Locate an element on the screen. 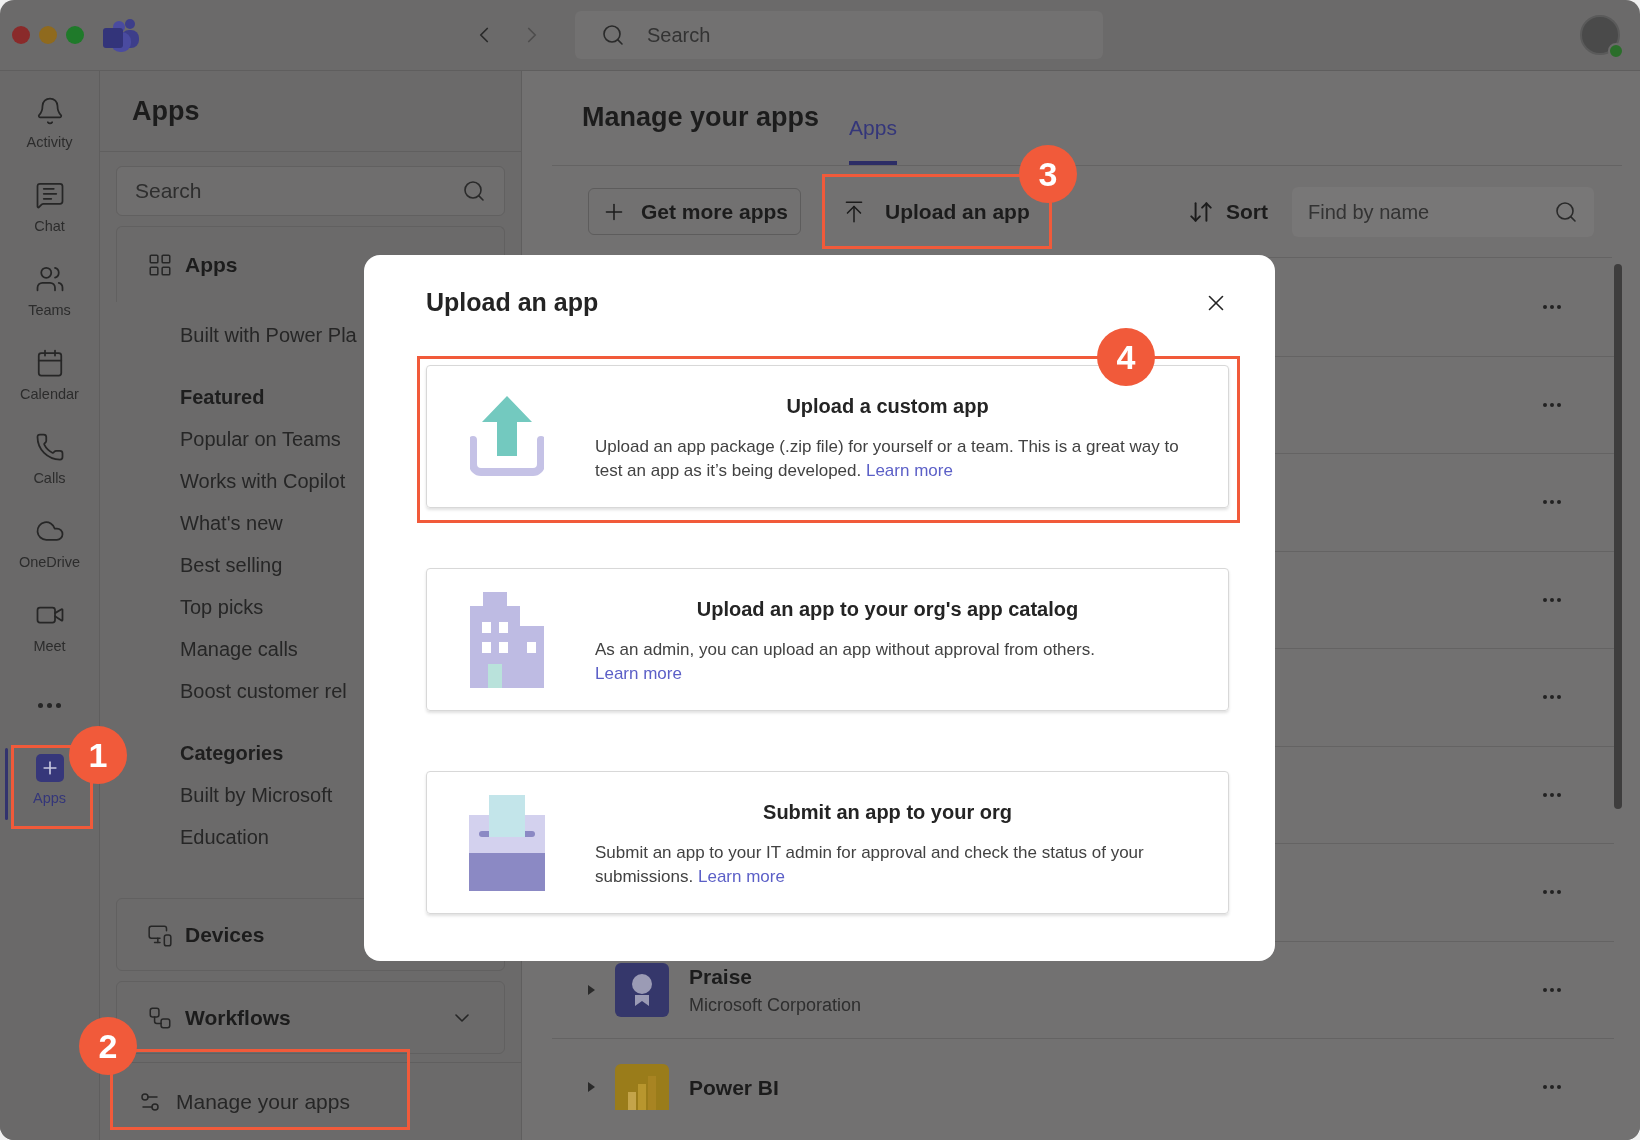  app-name: Power BI is located at coordinates (734, 1087).